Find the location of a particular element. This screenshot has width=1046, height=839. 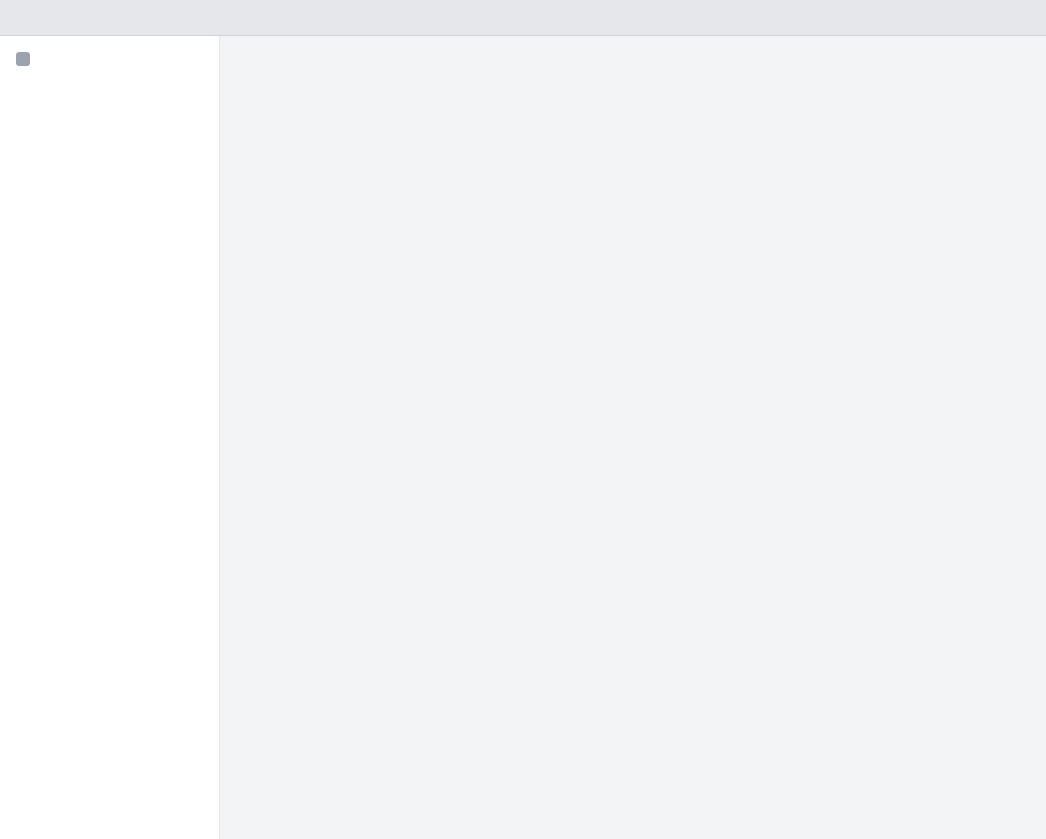

title-bar is located at coordinates (523, 18).